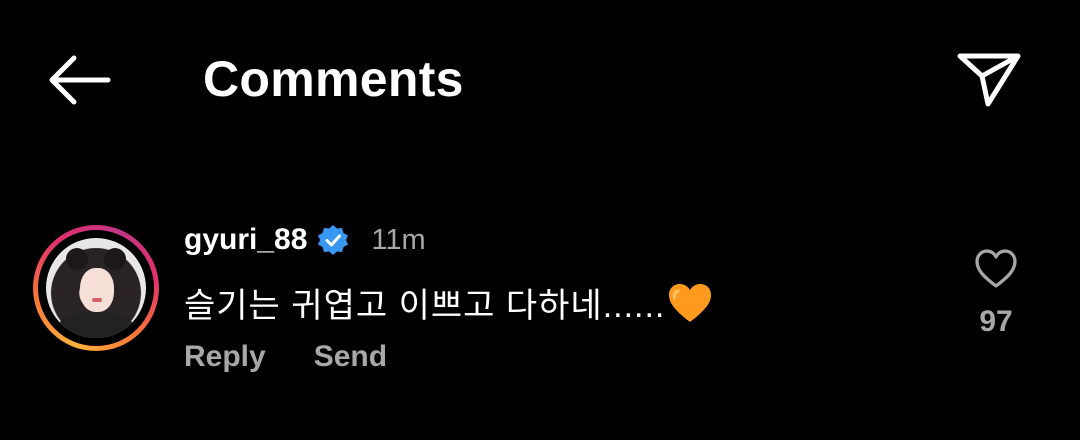  Describe the element at coordinates (996, 293) in the screenshot. I see `like-control: 97` at that location.